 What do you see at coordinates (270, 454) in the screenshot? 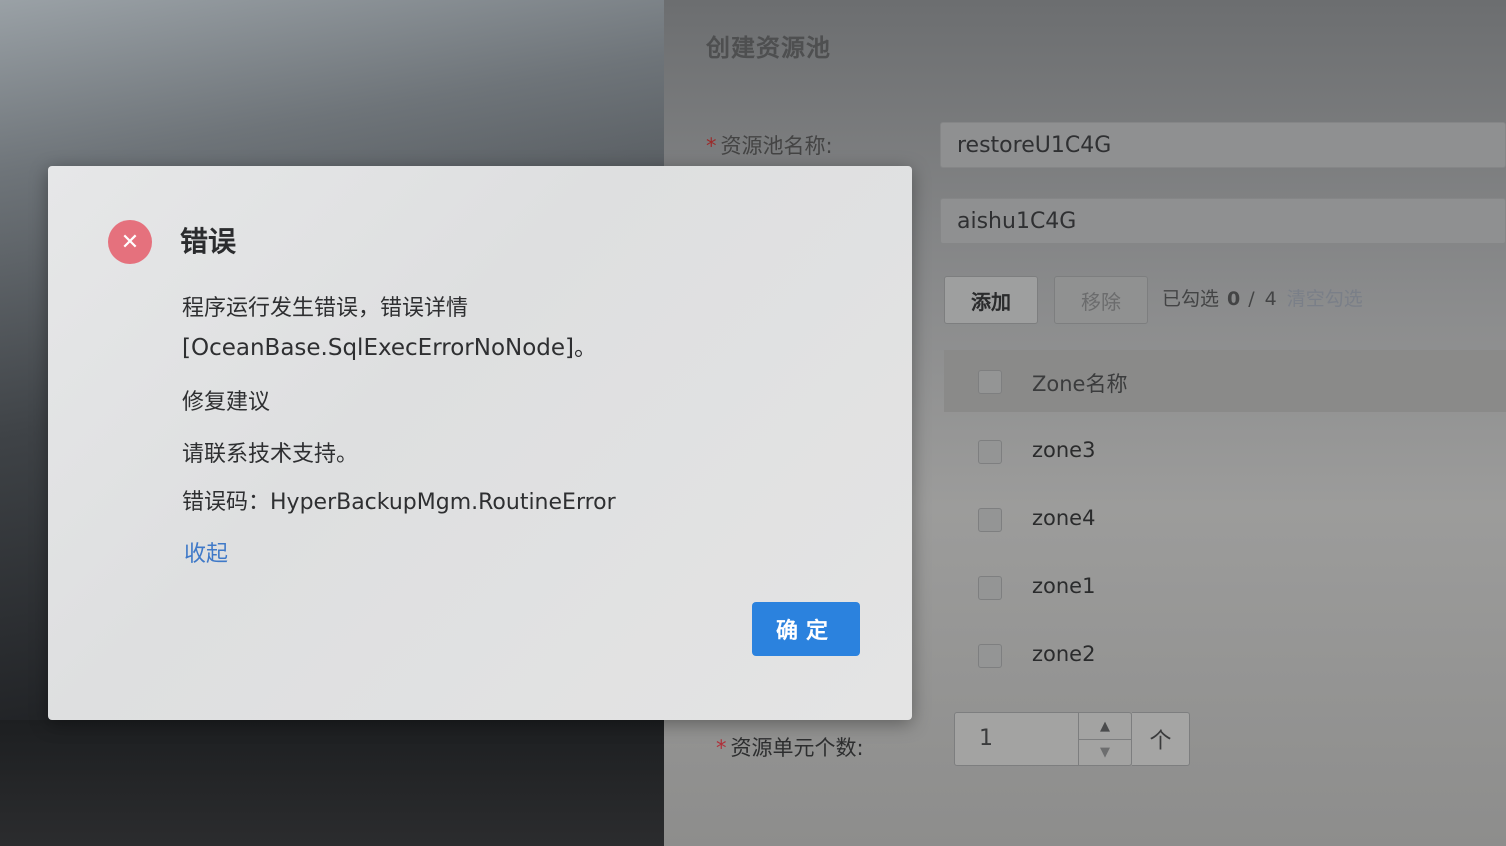
I see `fix-text: 请联系技术支持。` at bounding box center [270, 454].